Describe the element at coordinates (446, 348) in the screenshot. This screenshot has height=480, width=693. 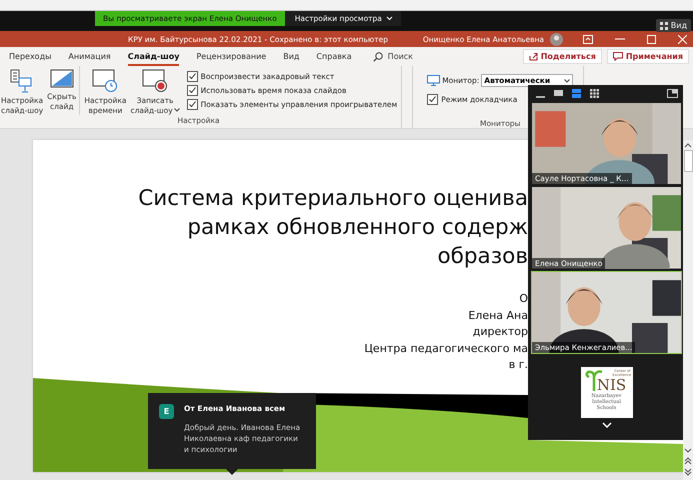
I see `slide-subtitle-line: Центра педагогического ма` at that location.